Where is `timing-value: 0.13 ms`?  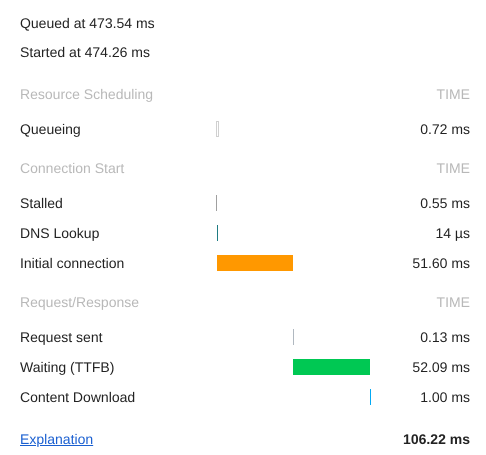 timing-value: 0.13 ms is located at coordinates (444, 337).